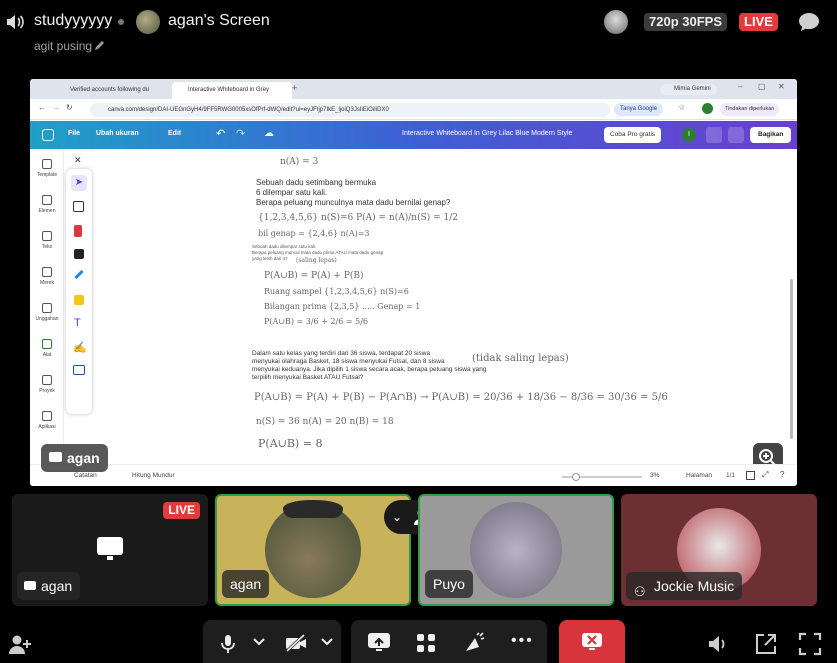  I want to click on redo-icon: ↷, so click(240, 133).